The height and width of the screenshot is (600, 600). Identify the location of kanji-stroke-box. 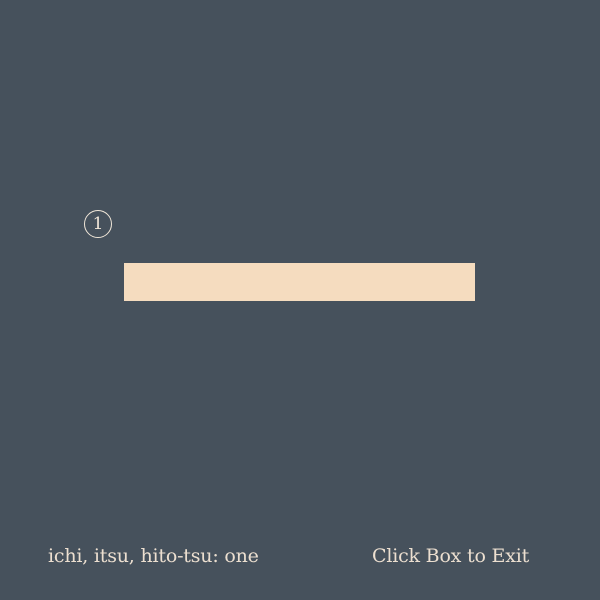
(299, 282).